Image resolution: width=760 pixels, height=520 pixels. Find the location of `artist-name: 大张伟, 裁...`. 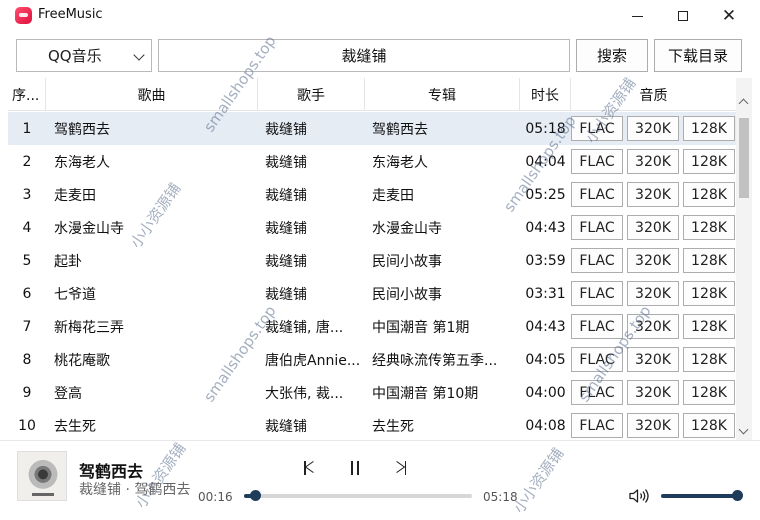

artist-name: 大张伟, 裁... is located at coordinates (304, 393).